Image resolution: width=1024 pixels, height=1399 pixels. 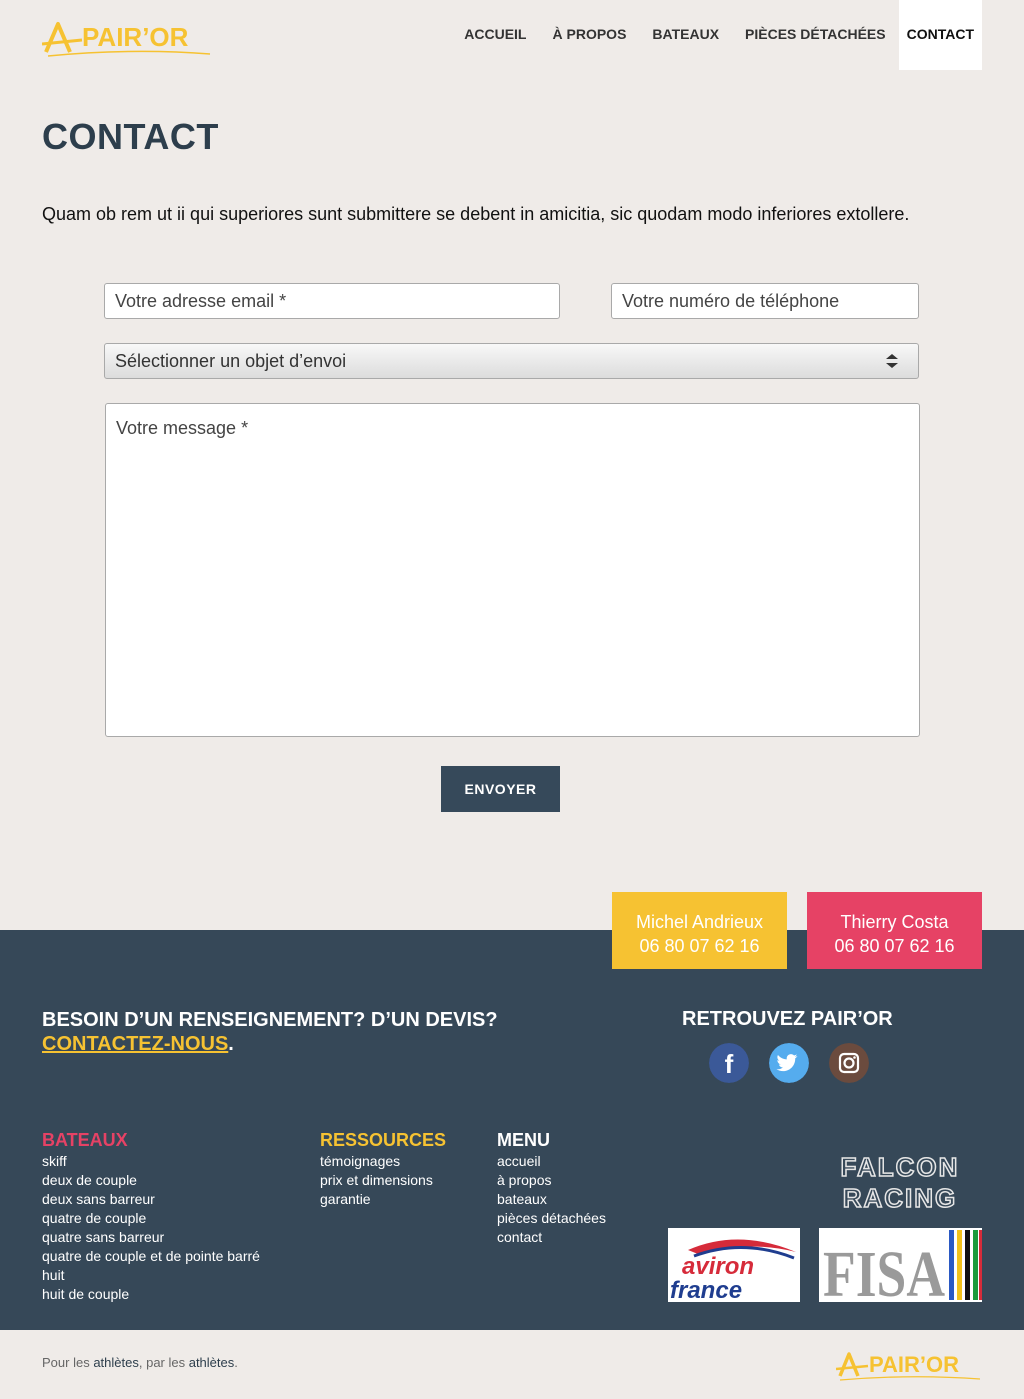 I want to click on facebook-glyph: f, so click(x=729, y=1064).